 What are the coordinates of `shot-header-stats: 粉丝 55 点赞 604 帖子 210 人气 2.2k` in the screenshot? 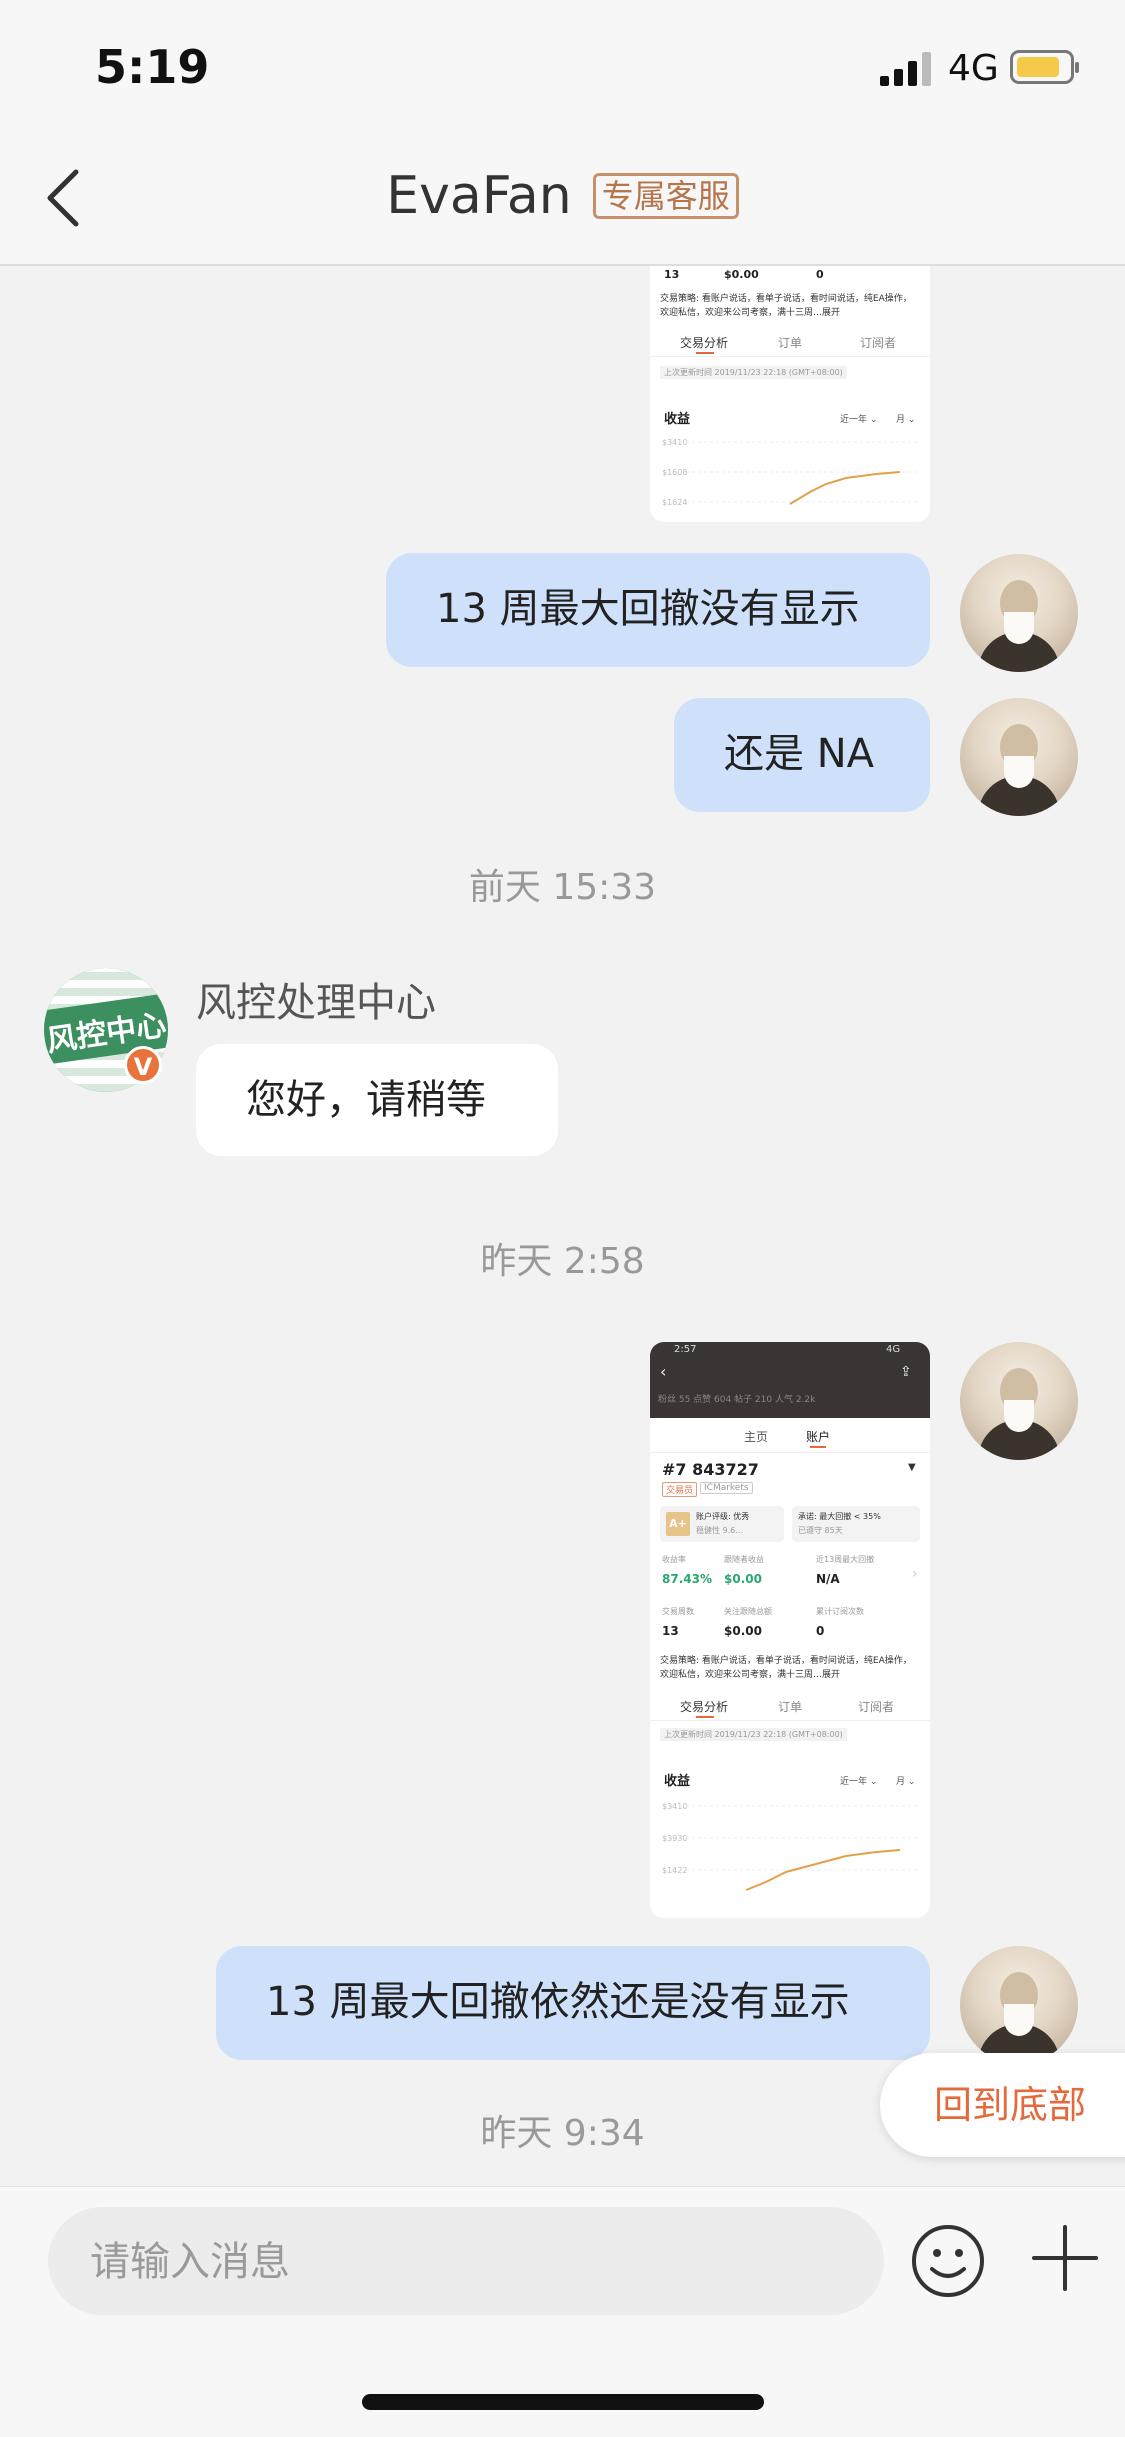 It's located at (737, 1400).